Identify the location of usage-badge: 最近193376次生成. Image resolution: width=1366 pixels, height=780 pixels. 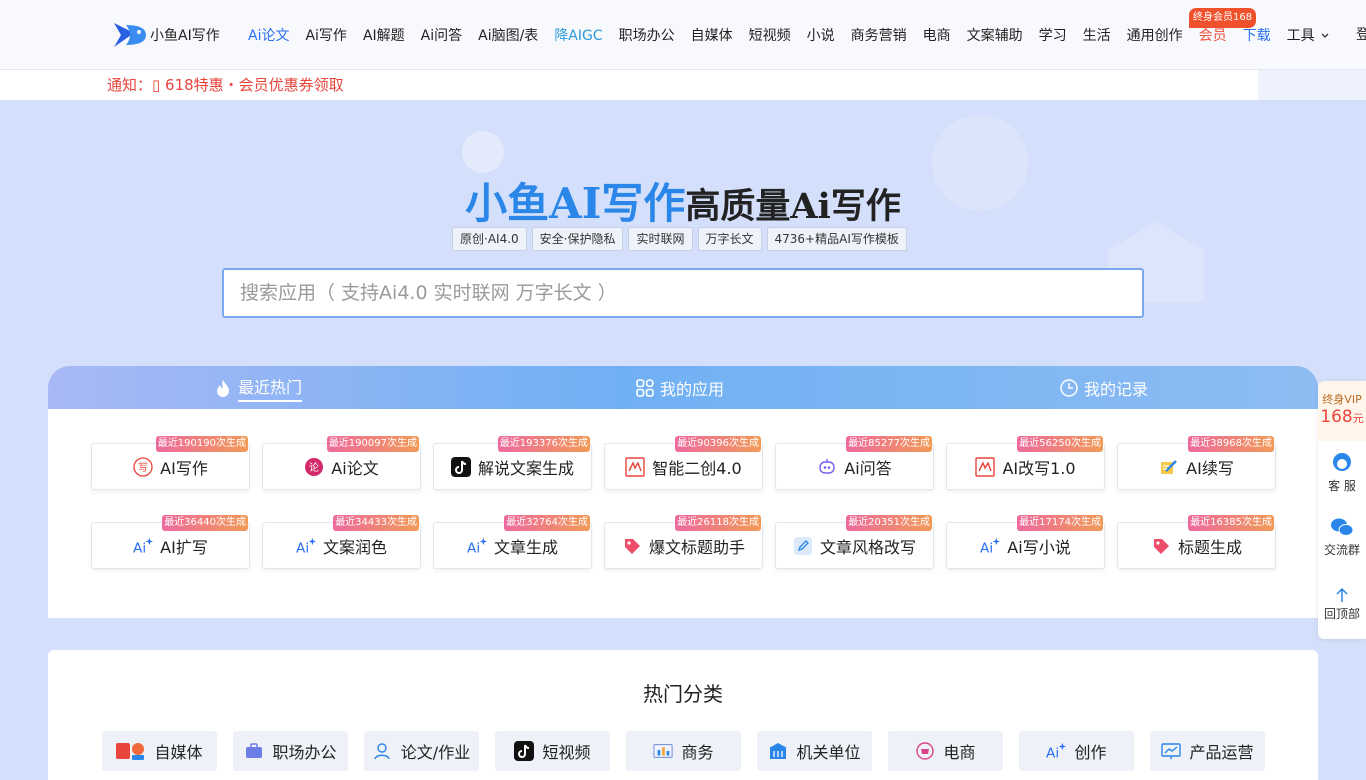
(543, 444).